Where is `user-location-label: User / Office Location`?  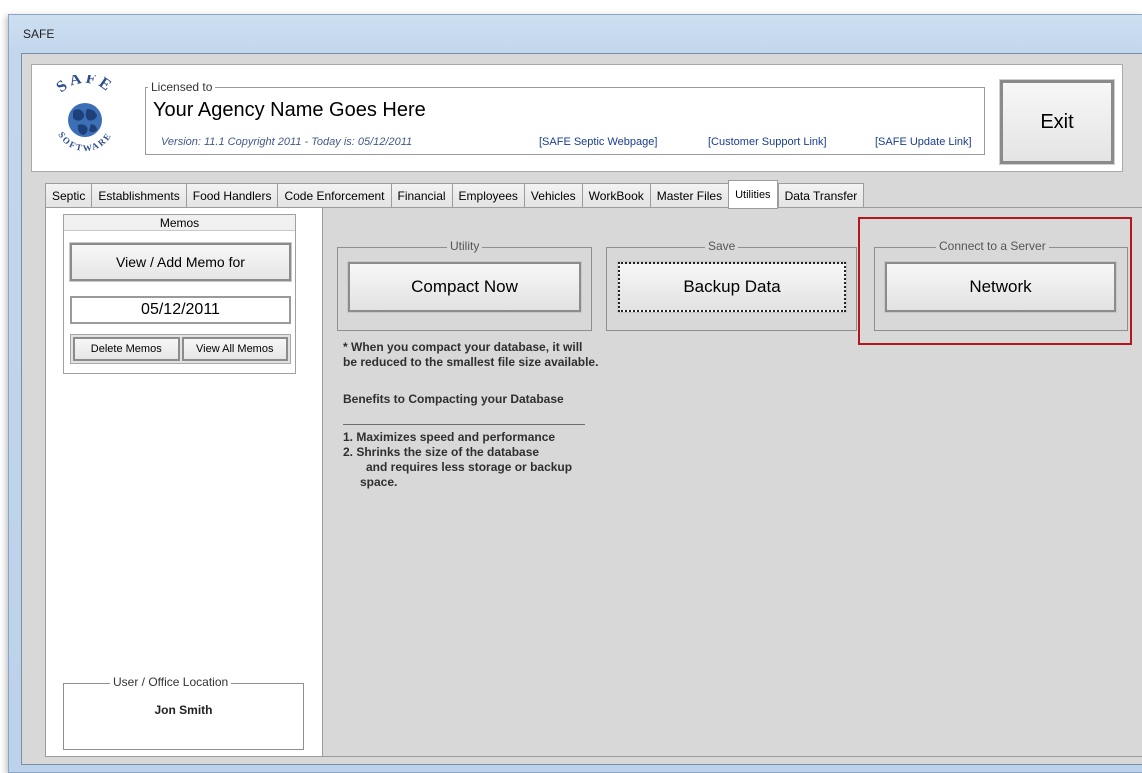
user-location-label: User / Office Location is located at coordinates (171, 682).